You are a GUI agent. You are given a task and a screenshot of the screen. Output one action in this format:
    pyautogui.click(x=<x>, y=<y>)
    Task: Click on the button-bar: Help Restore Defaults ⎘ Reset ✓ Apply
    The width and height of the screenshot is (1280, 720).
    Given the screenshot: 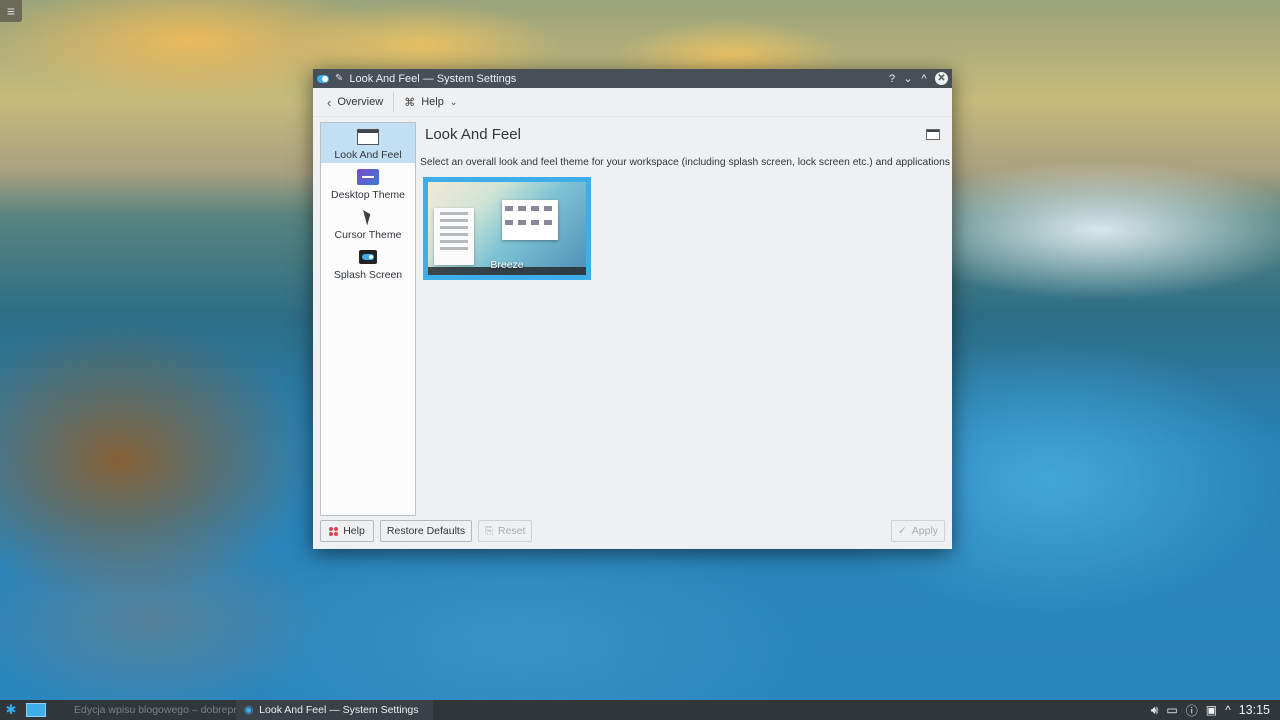 What is the action you would take?
    pyautogui.click(x=632, y=531)
    